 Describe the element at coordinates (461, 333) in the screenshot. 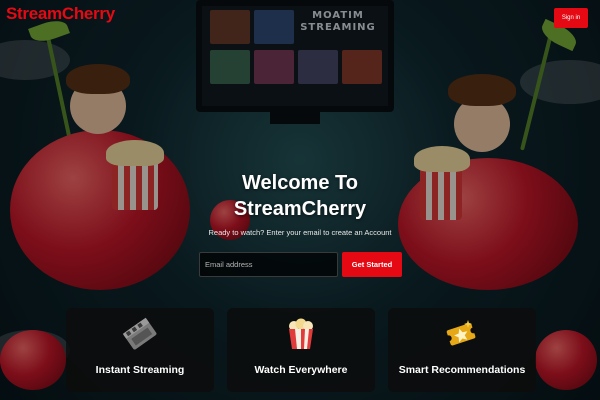

I see `ticket-star-icon` at that location.